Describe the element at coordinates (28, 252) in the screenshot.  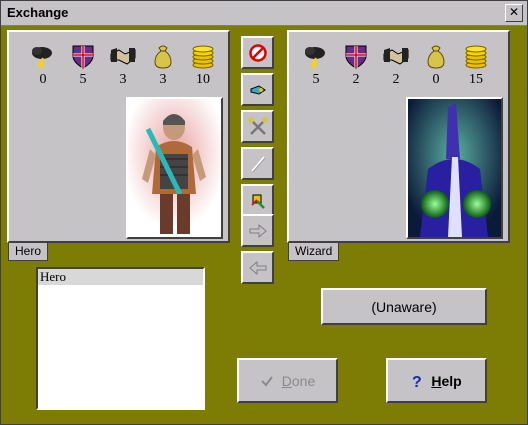
I see `tab-hero: Hero` at that location.